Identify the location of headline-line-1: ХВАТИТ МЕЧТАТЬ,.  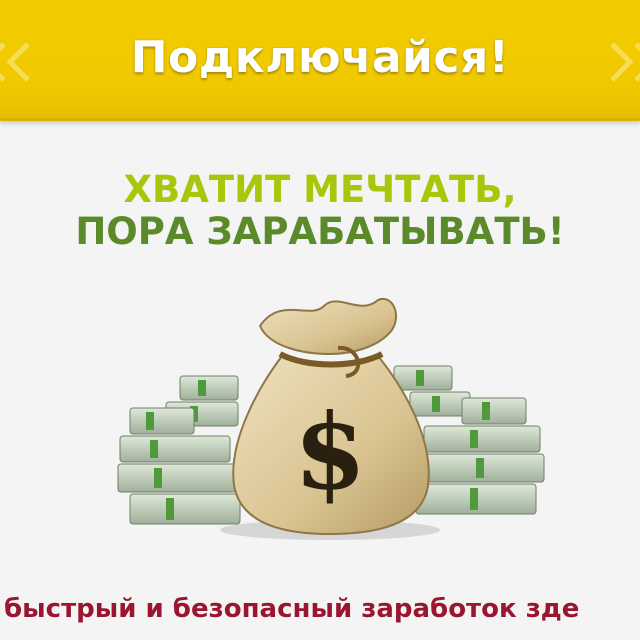
(320, 189).